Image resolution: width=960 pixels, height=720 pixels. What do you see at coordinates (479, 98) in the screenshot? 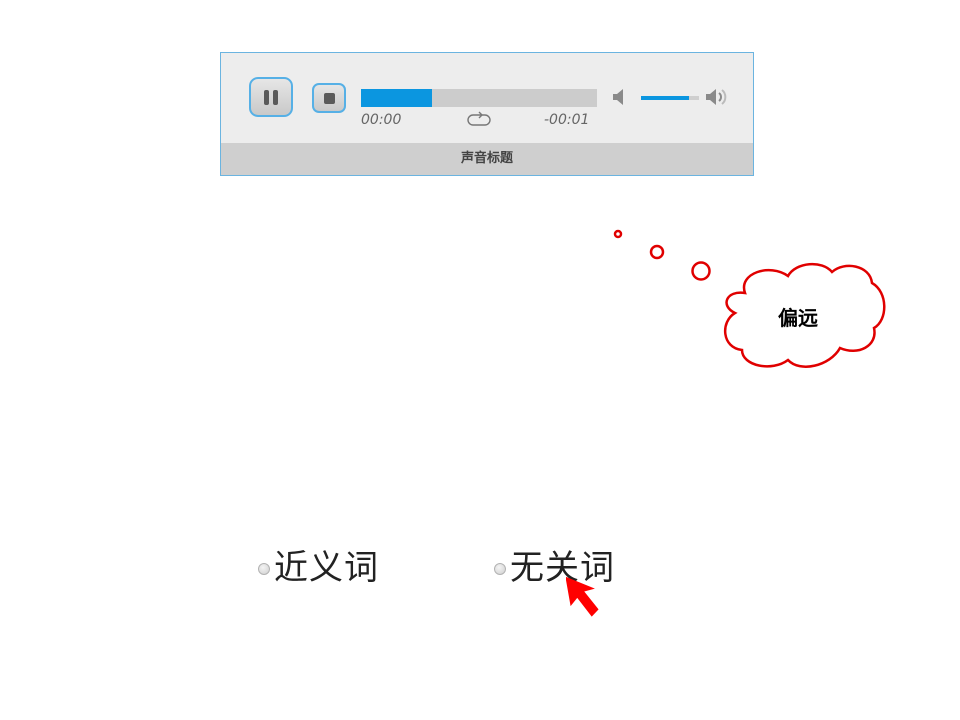
I see `progress-bar` at bounding box center [479, 98].